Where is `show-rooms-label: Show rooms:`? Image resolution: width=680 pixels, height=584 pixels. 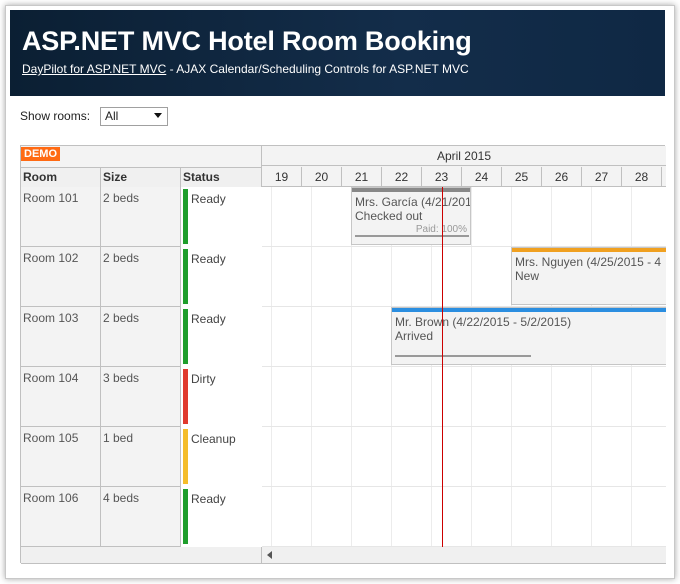 show-rooms-label: Show rooms: is located at coordinates (55, 116).